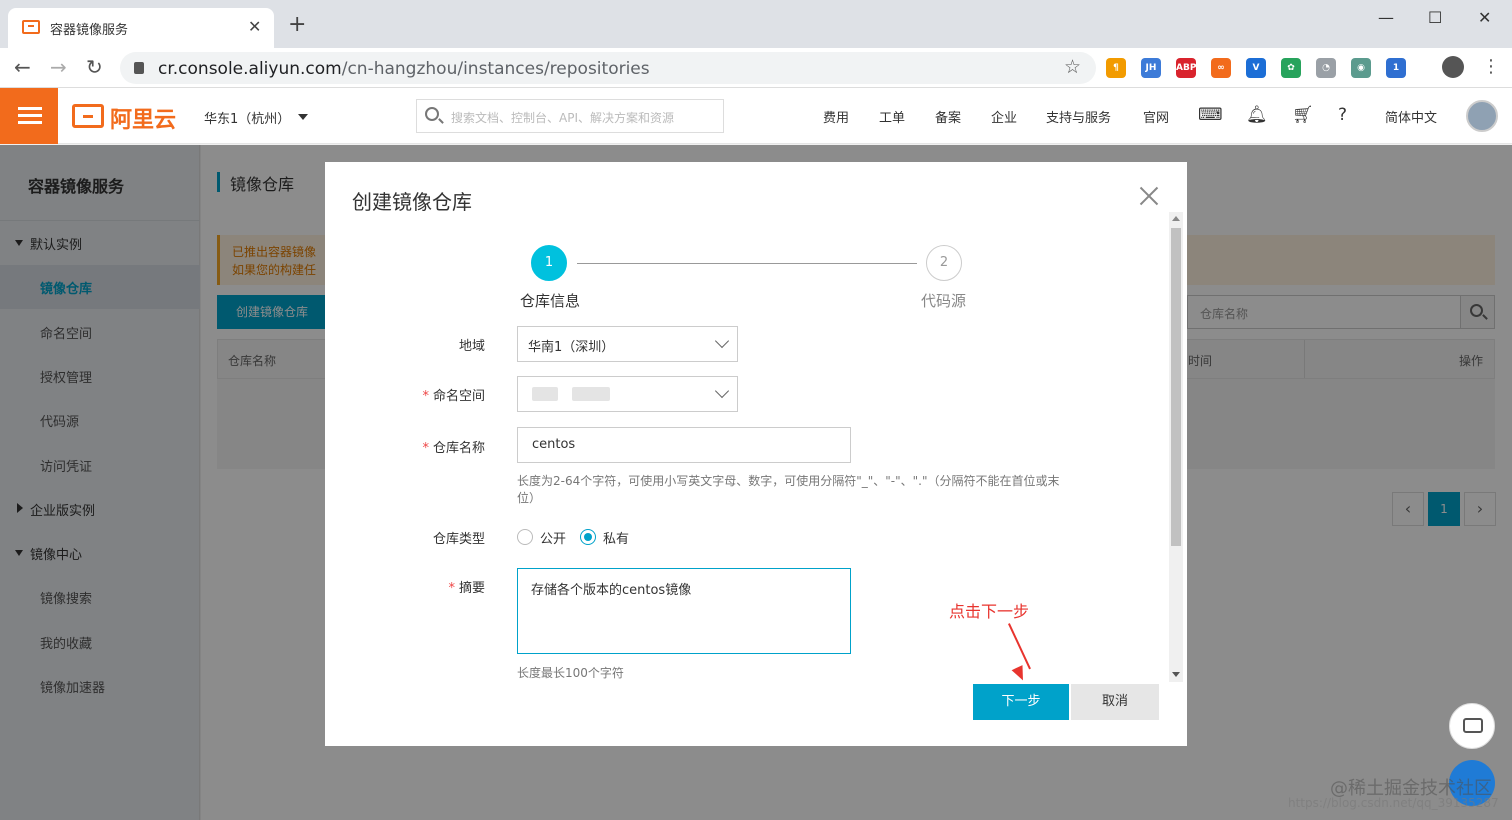  What do you see at coordinates (1257, 115) in the screenshot?
I see `bell-icon: 🔔︎` at bounding box center [1257, 115].